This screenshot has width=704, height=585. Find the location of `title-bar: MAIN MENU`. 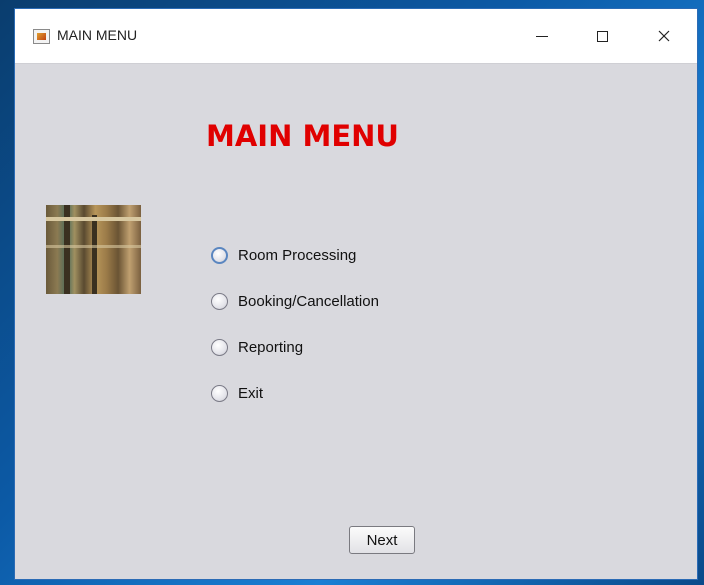

title-bar: MAIN MENU is located at coordinates (356, 36).